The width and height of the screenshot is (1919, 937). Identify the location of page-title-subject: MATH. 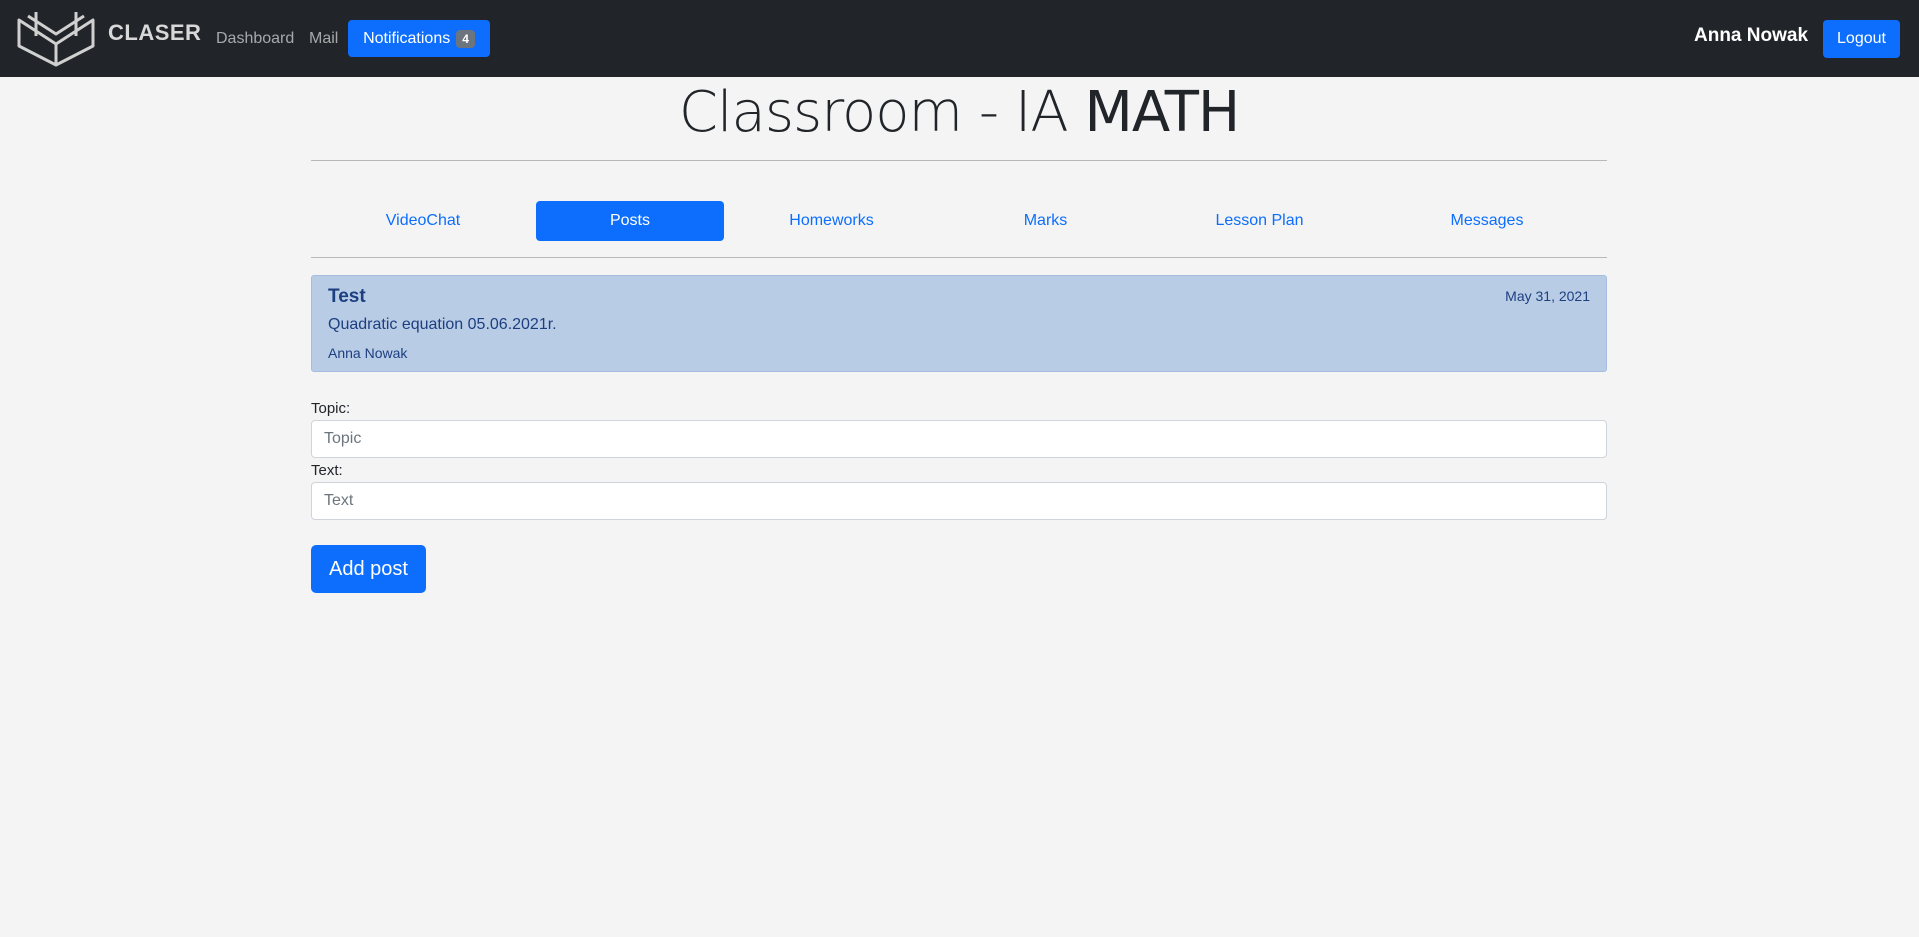
(1162, 112).